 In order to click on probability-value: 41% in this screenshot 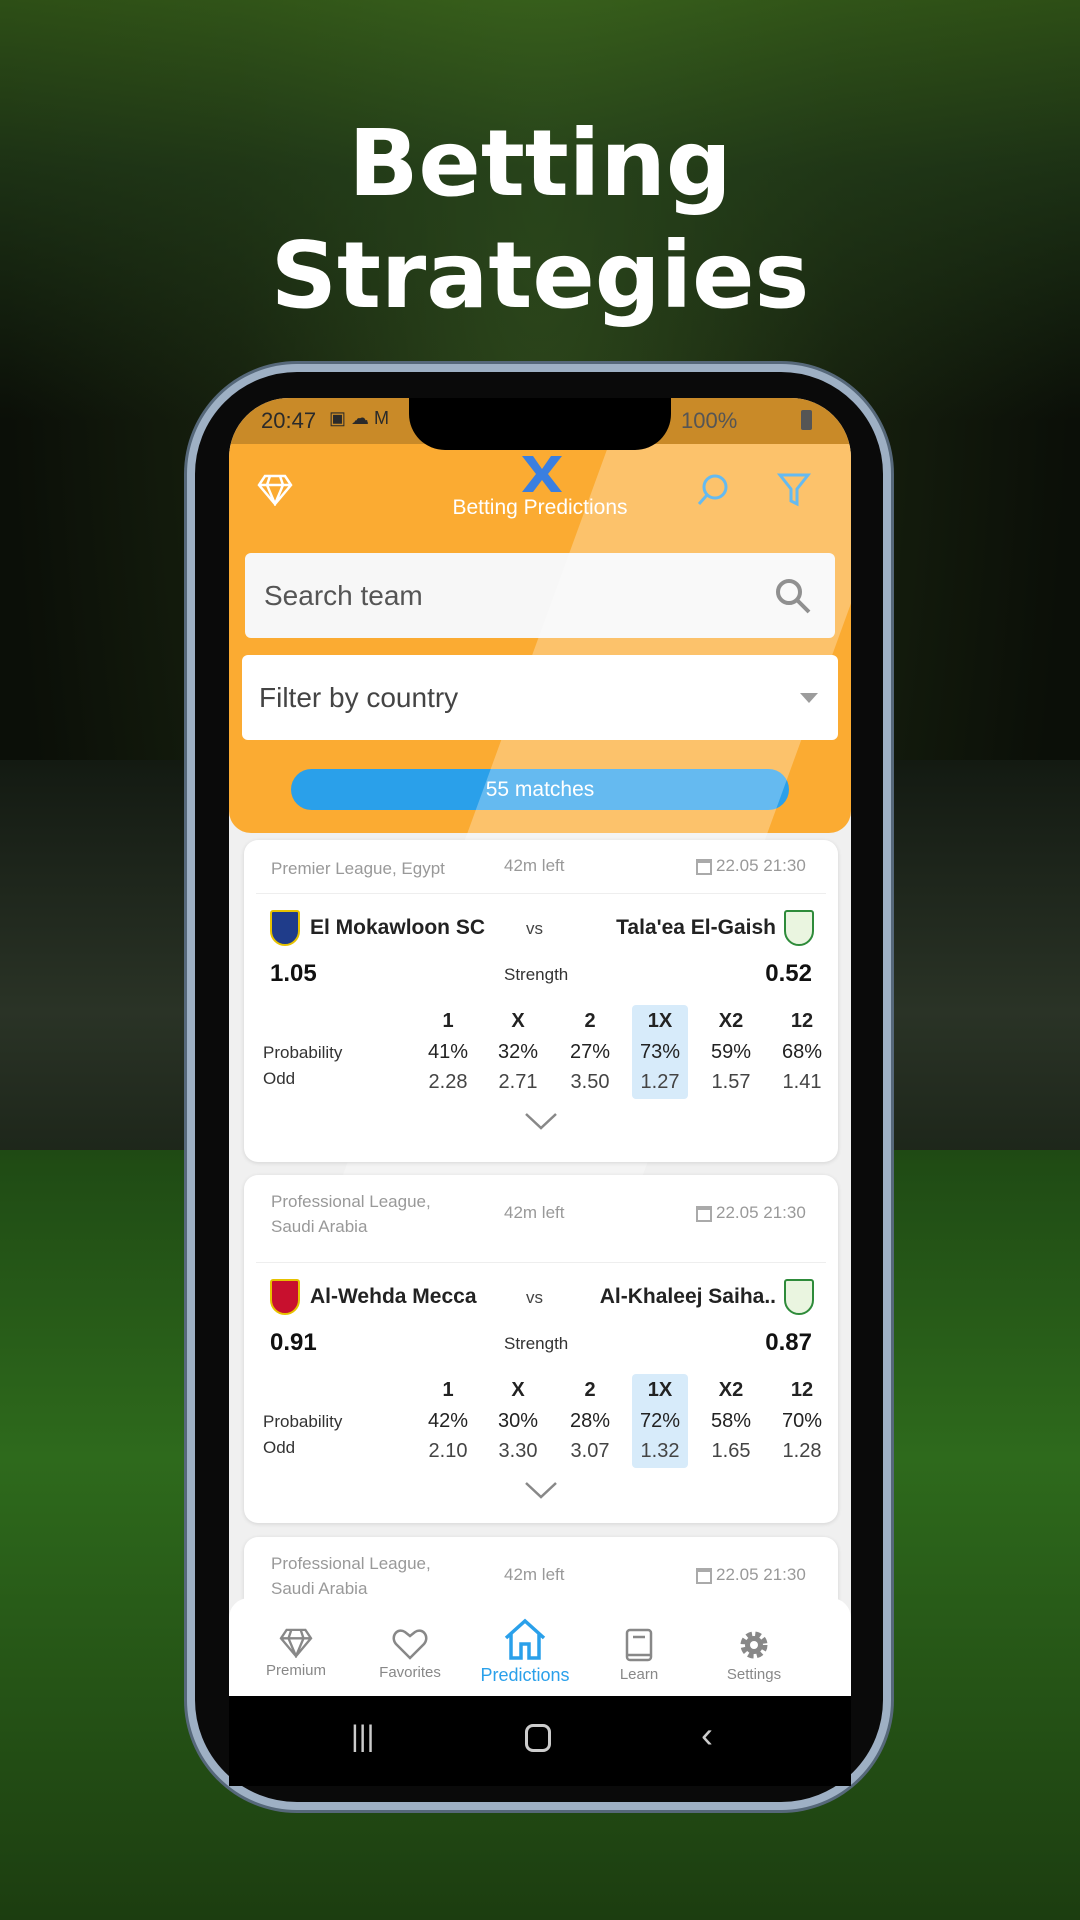, I will do `click(448, 1052)`.